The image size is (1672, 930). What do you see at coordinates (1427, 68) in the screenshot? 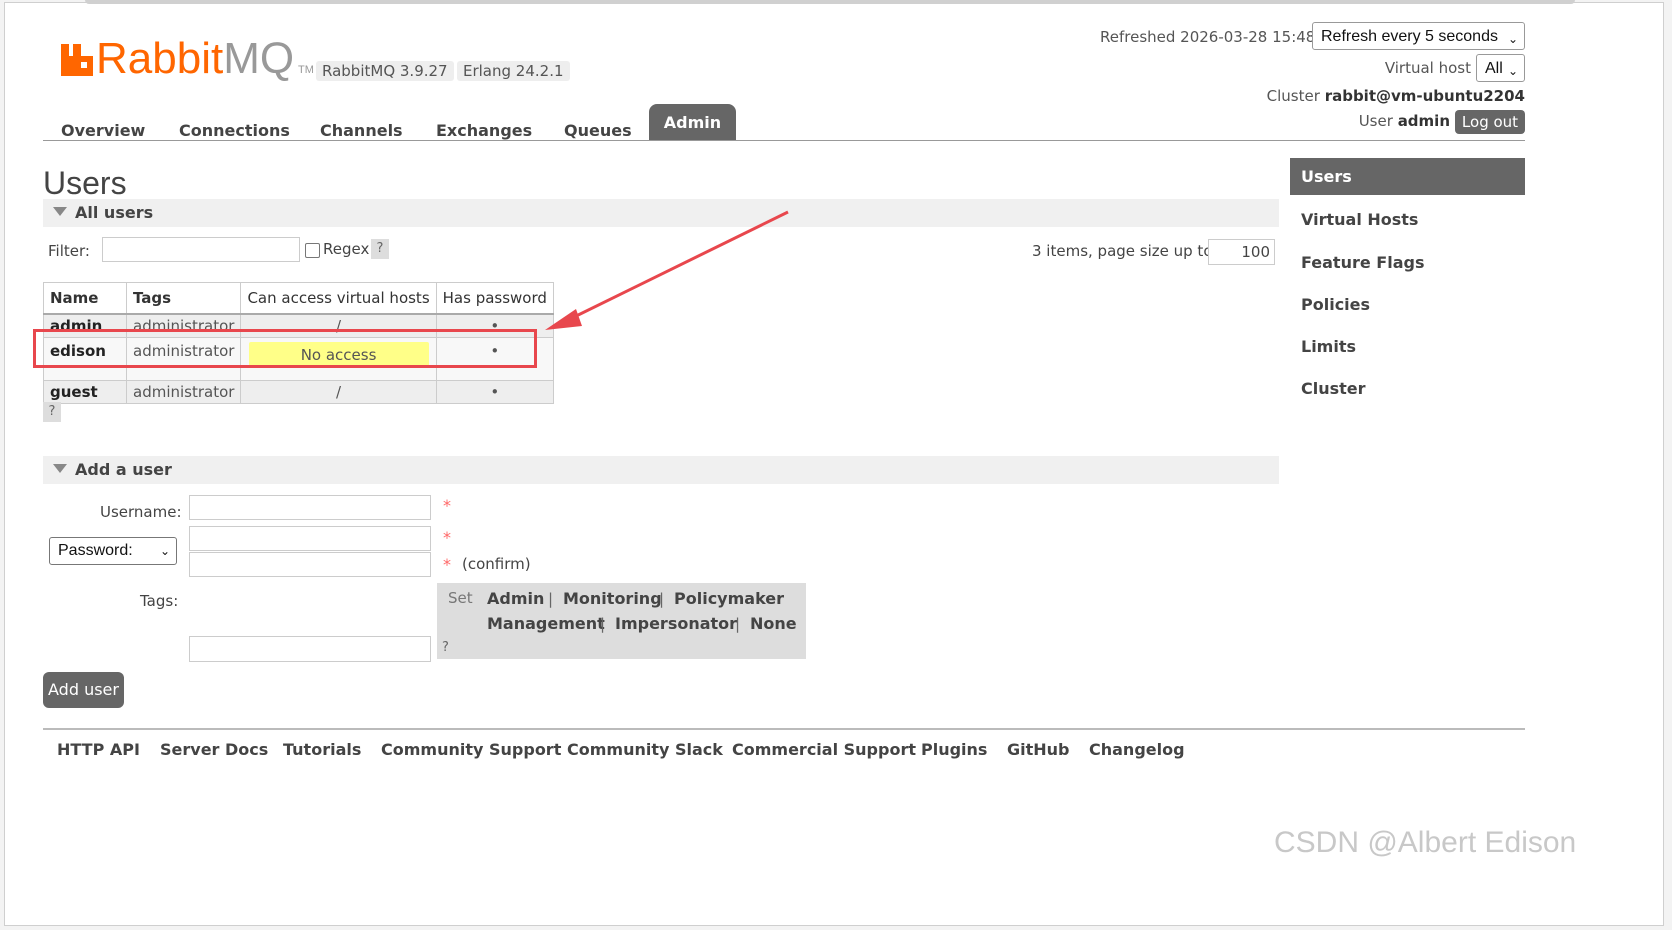
I see `virtual-host-label: Virtual host` at bounding box center [1427, 68].